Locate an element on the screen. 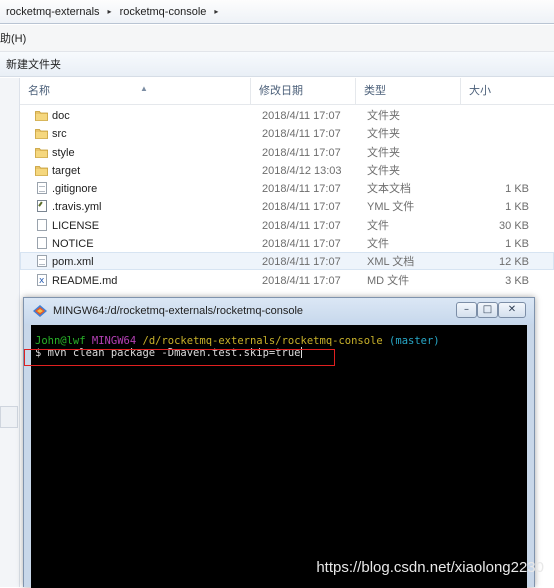  file-name: doc is located at coordinates (61, 116).